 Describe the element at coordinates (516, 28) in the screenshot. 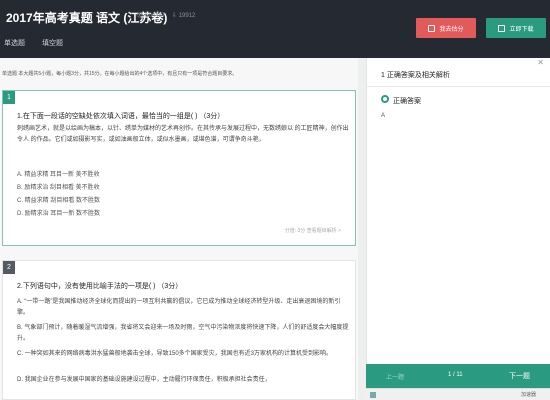

I see `download-button: 立即下载` at that location.